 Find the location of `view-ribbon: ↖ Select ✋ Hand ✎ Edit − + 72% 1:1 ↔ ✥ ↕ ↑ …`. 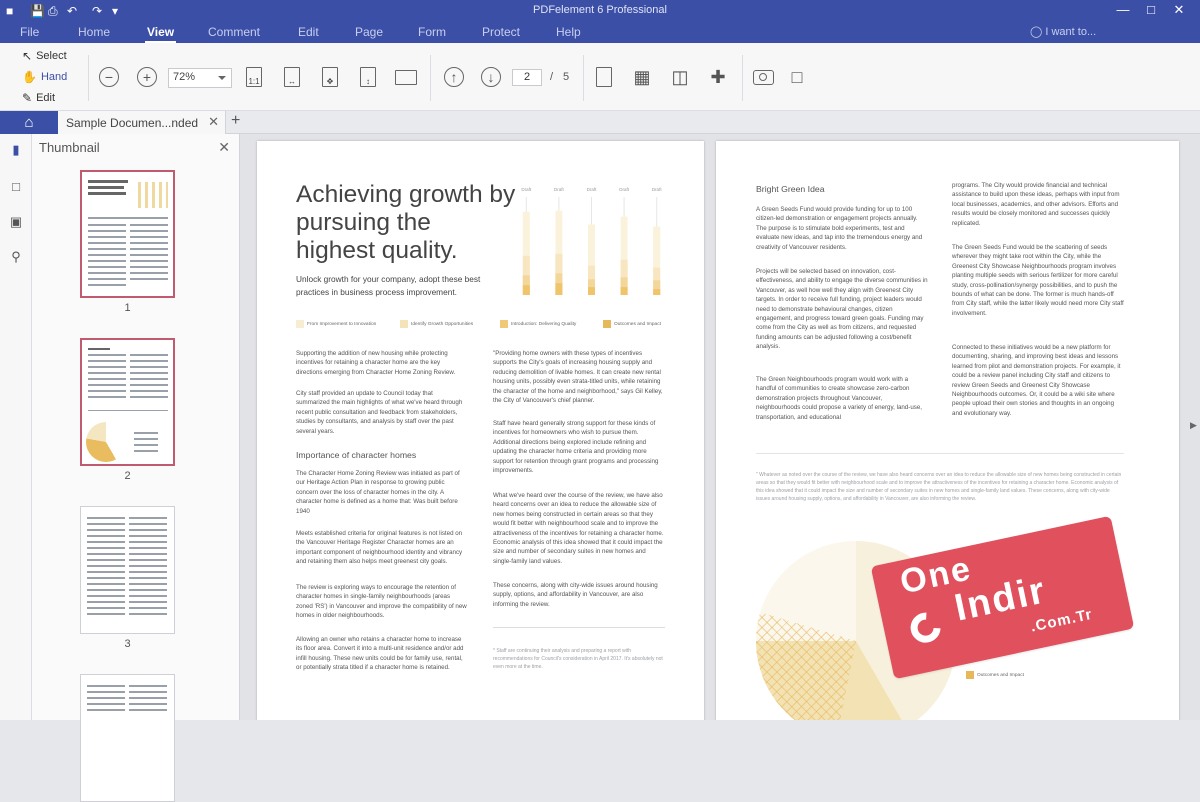

view-ribbon: ↖ Select ✋ Hand ✎ Edit − + 72% 1:1 ↔ ✥ ↕ ↑ … is located at coordinates (600, 77).